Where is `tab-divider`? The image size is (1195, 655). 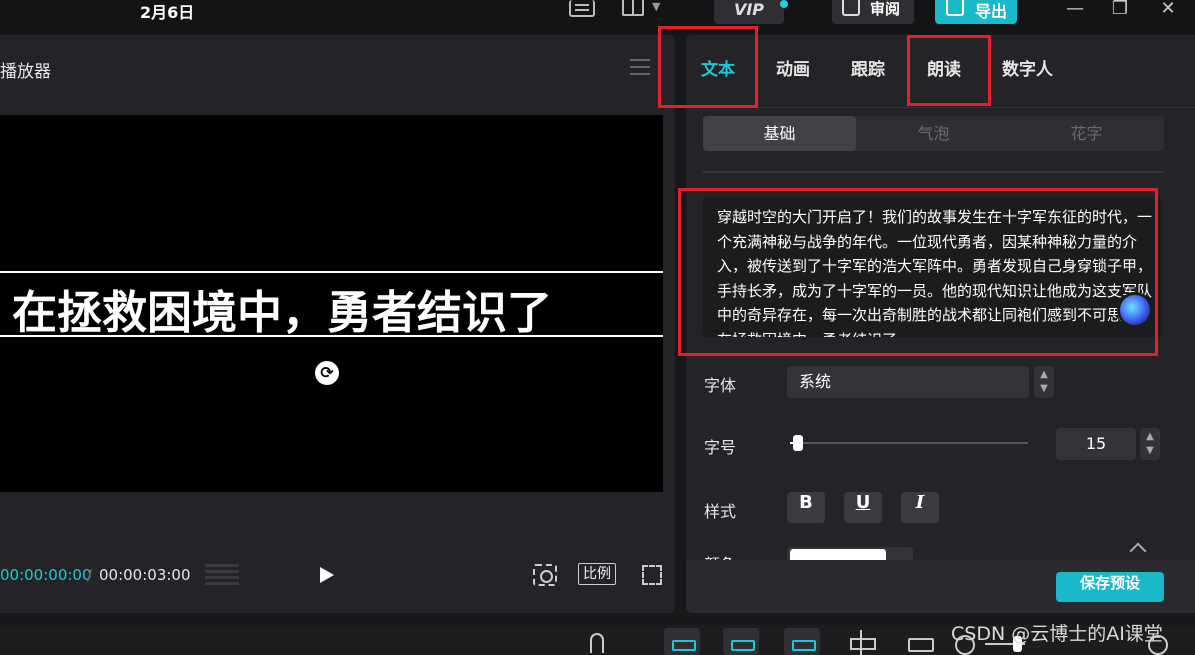
tab-divider is located at coordinates (940, 107).